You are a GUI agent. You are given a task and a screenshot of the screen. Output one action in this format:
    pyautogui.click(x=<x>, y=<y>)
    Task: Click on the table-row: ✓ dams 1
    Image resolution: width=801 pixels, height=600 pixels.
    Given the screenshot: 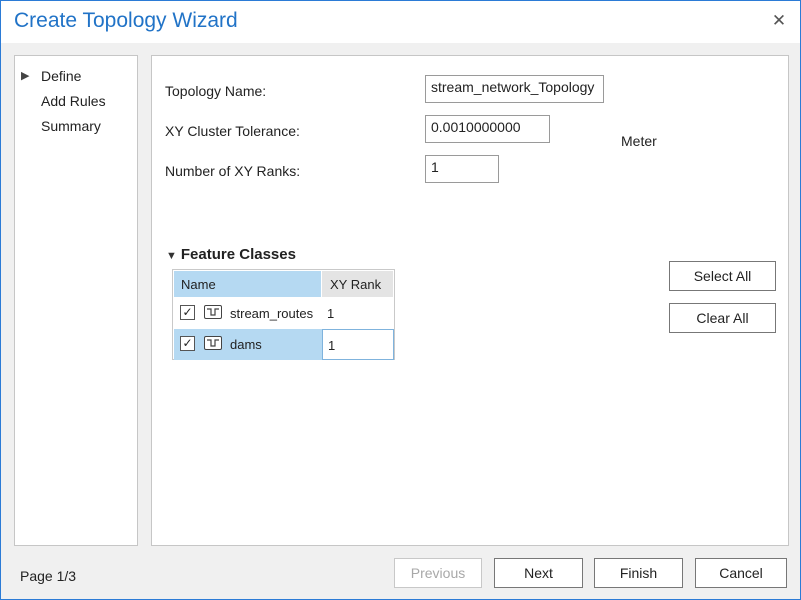 What is the action you would take?
    pyautogui.click(x=284, y=344)
    